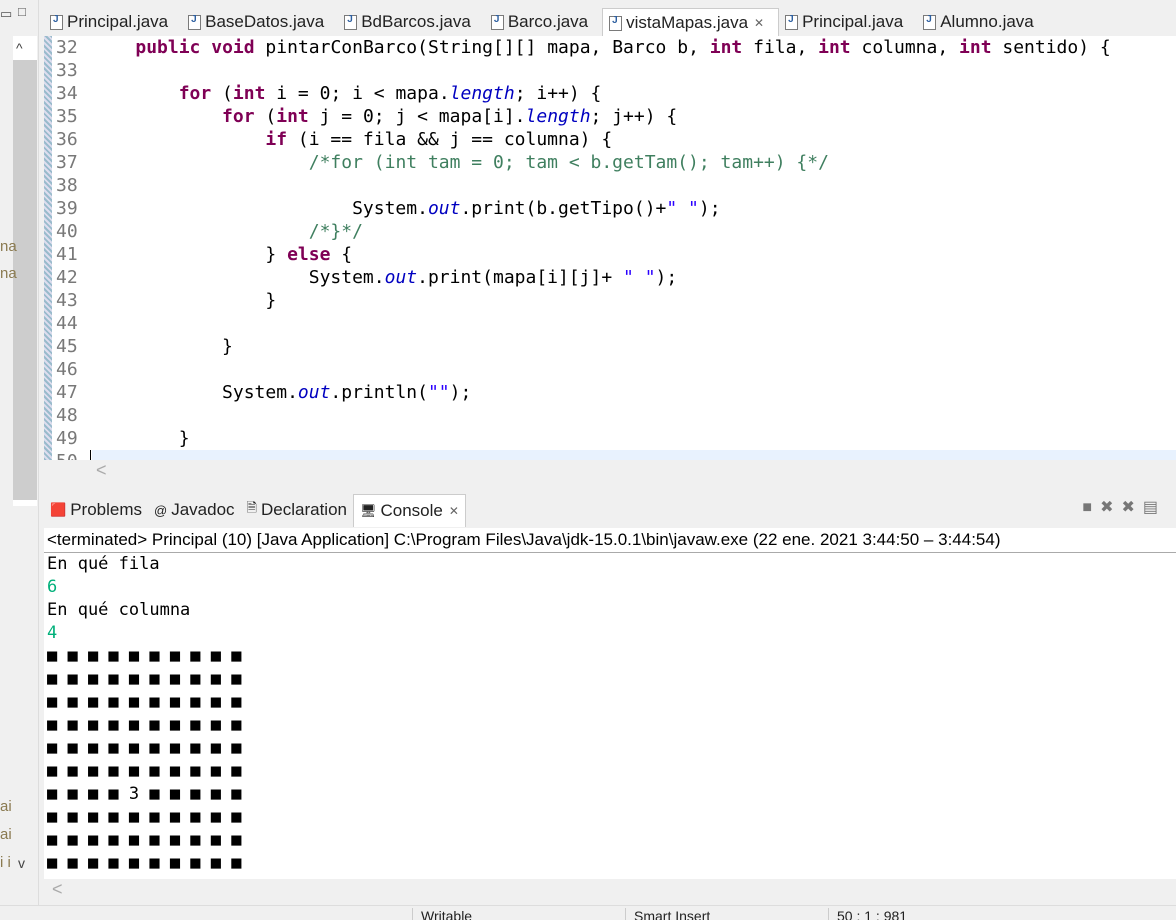  What do you see at coordinates (67, 300) in the screenshot?
I see `line-number: 43` at bounding box center [67, 300].